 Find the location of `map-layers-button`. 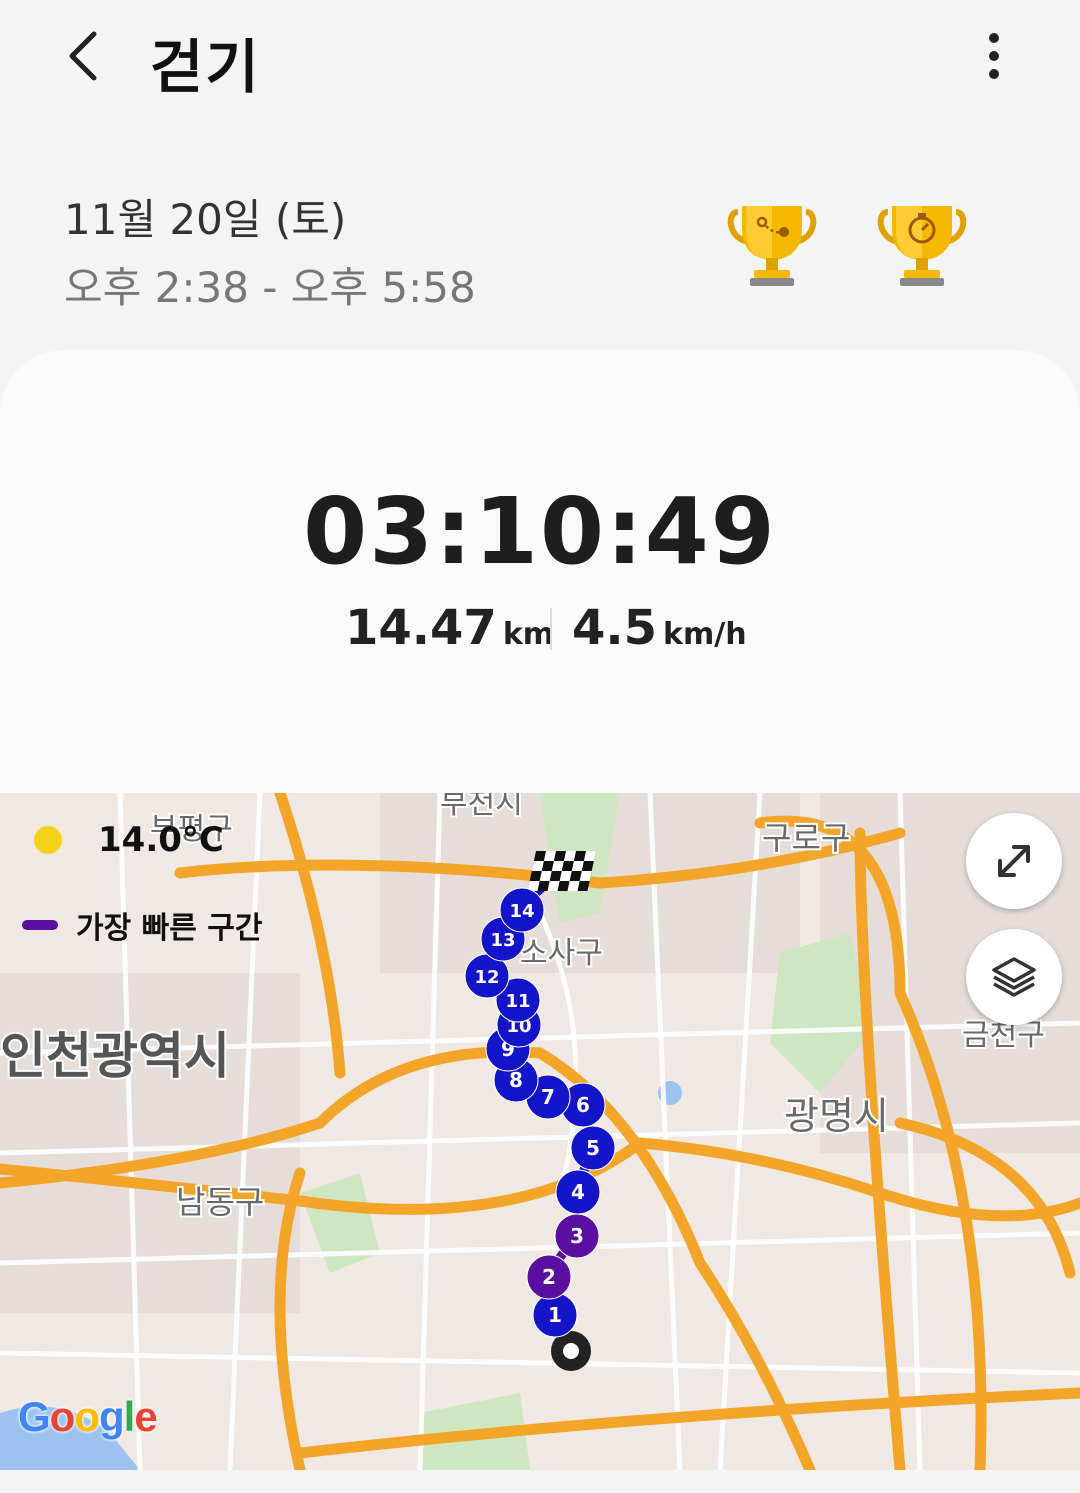

map-layers-button is located at coordinates (1014, 977).